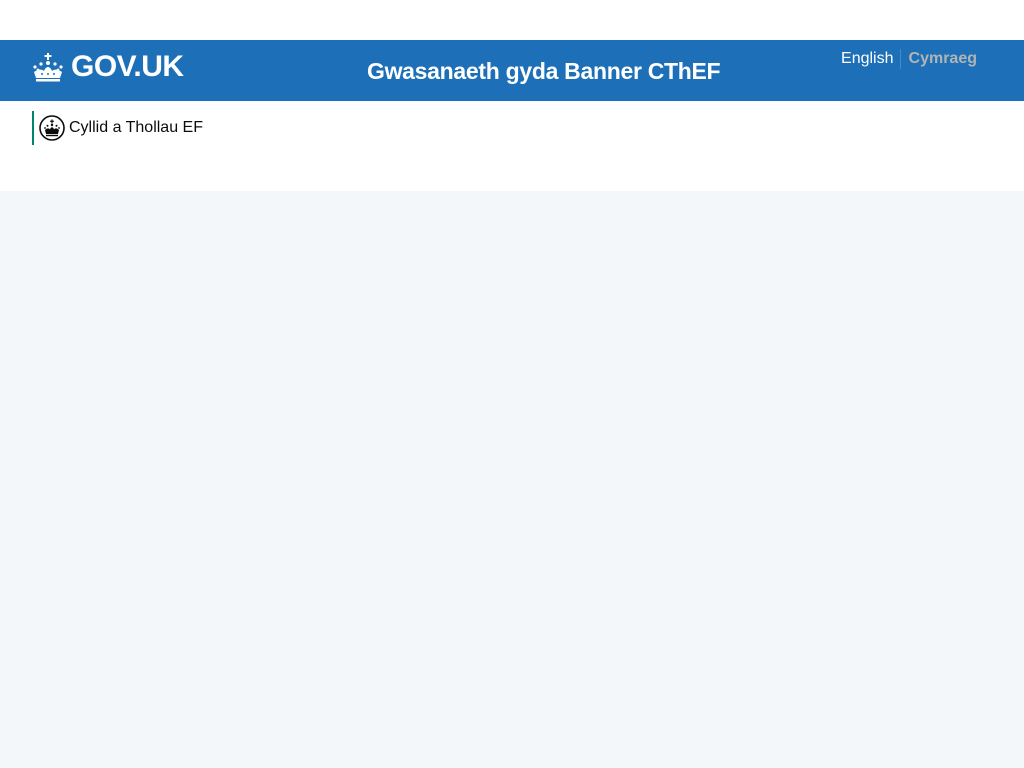  What do you see at coordinates (127, 66) in the screenshot?
I see `govuk-logo-text: GOV.UK` at bounding box center [127, 66].